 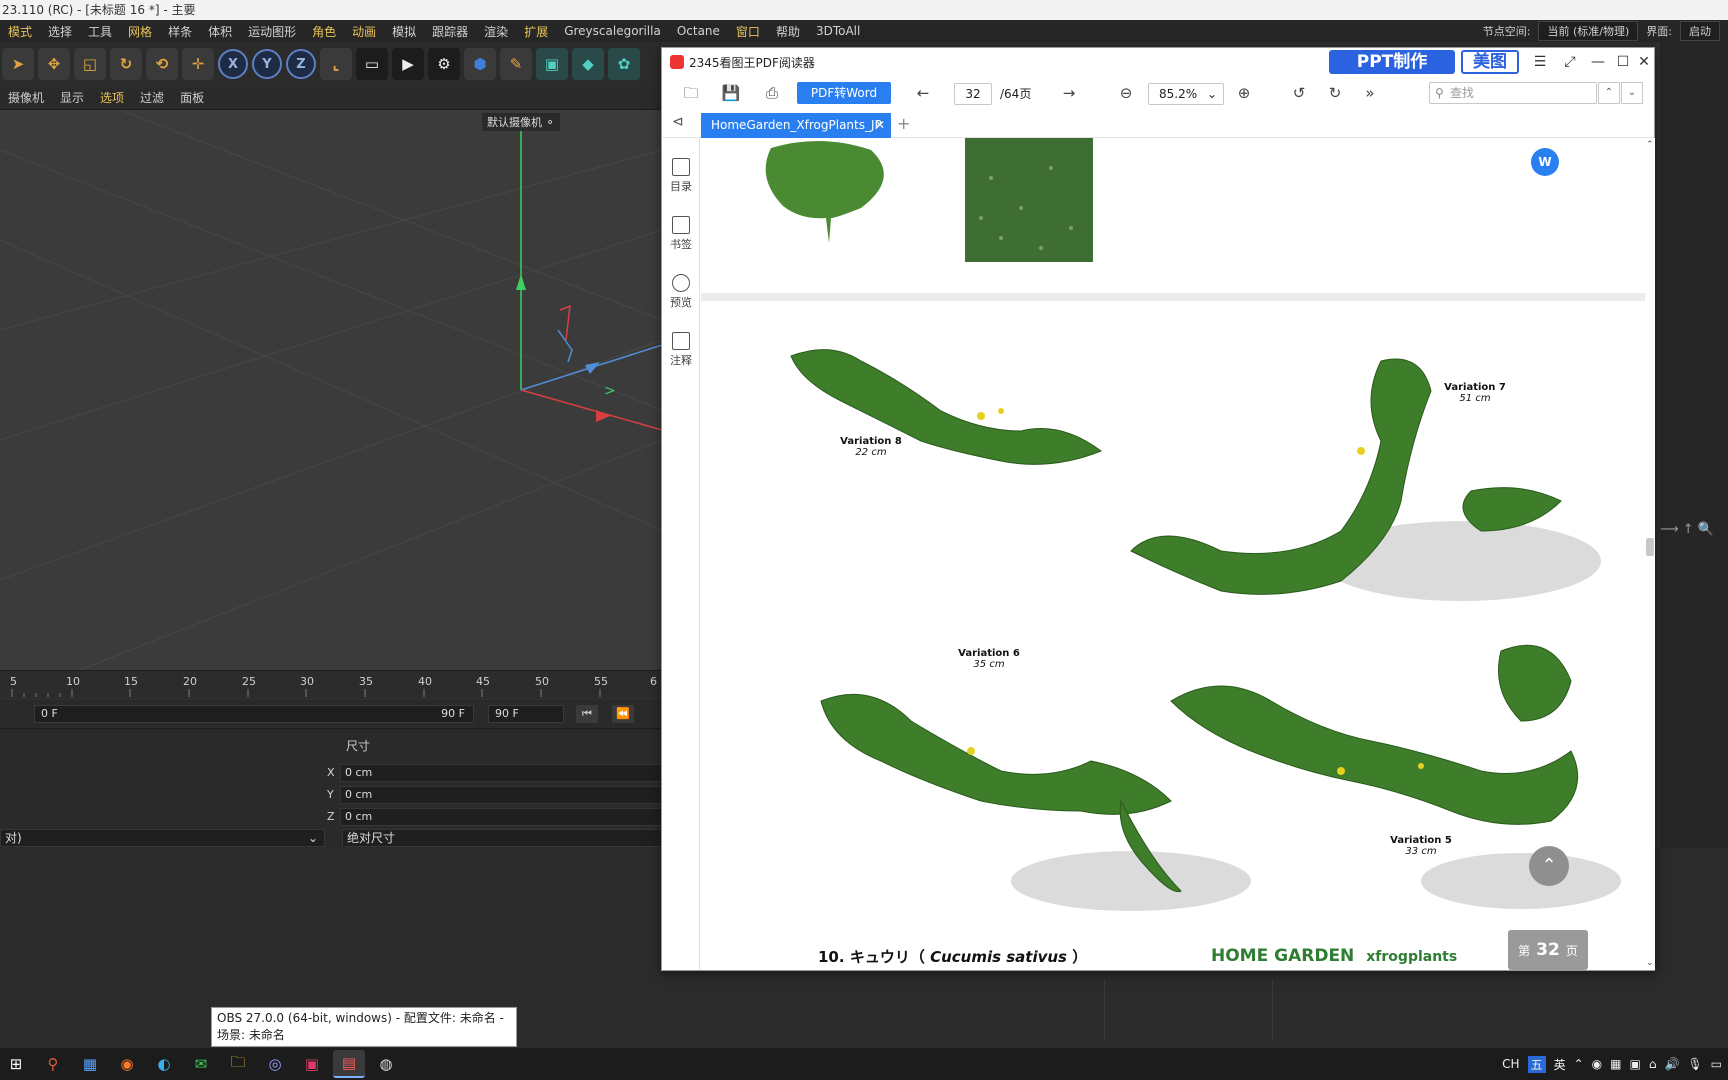 What do you see at coordinates (1536, 1064) in the screenshot?
I see `ime-wubi-indicator: 五` at bounding box center [1536, 1064].